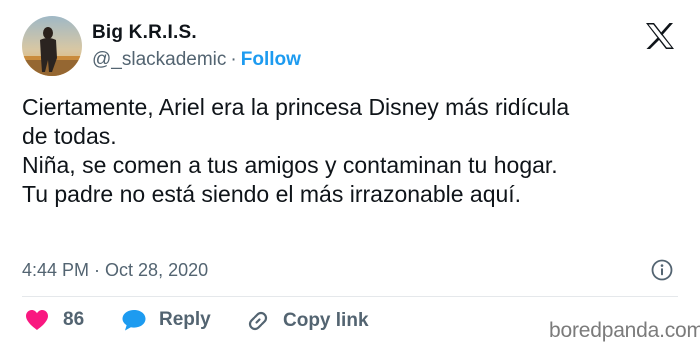 The image size is (700, 348). I want to click on avatar, so click(52, 46).